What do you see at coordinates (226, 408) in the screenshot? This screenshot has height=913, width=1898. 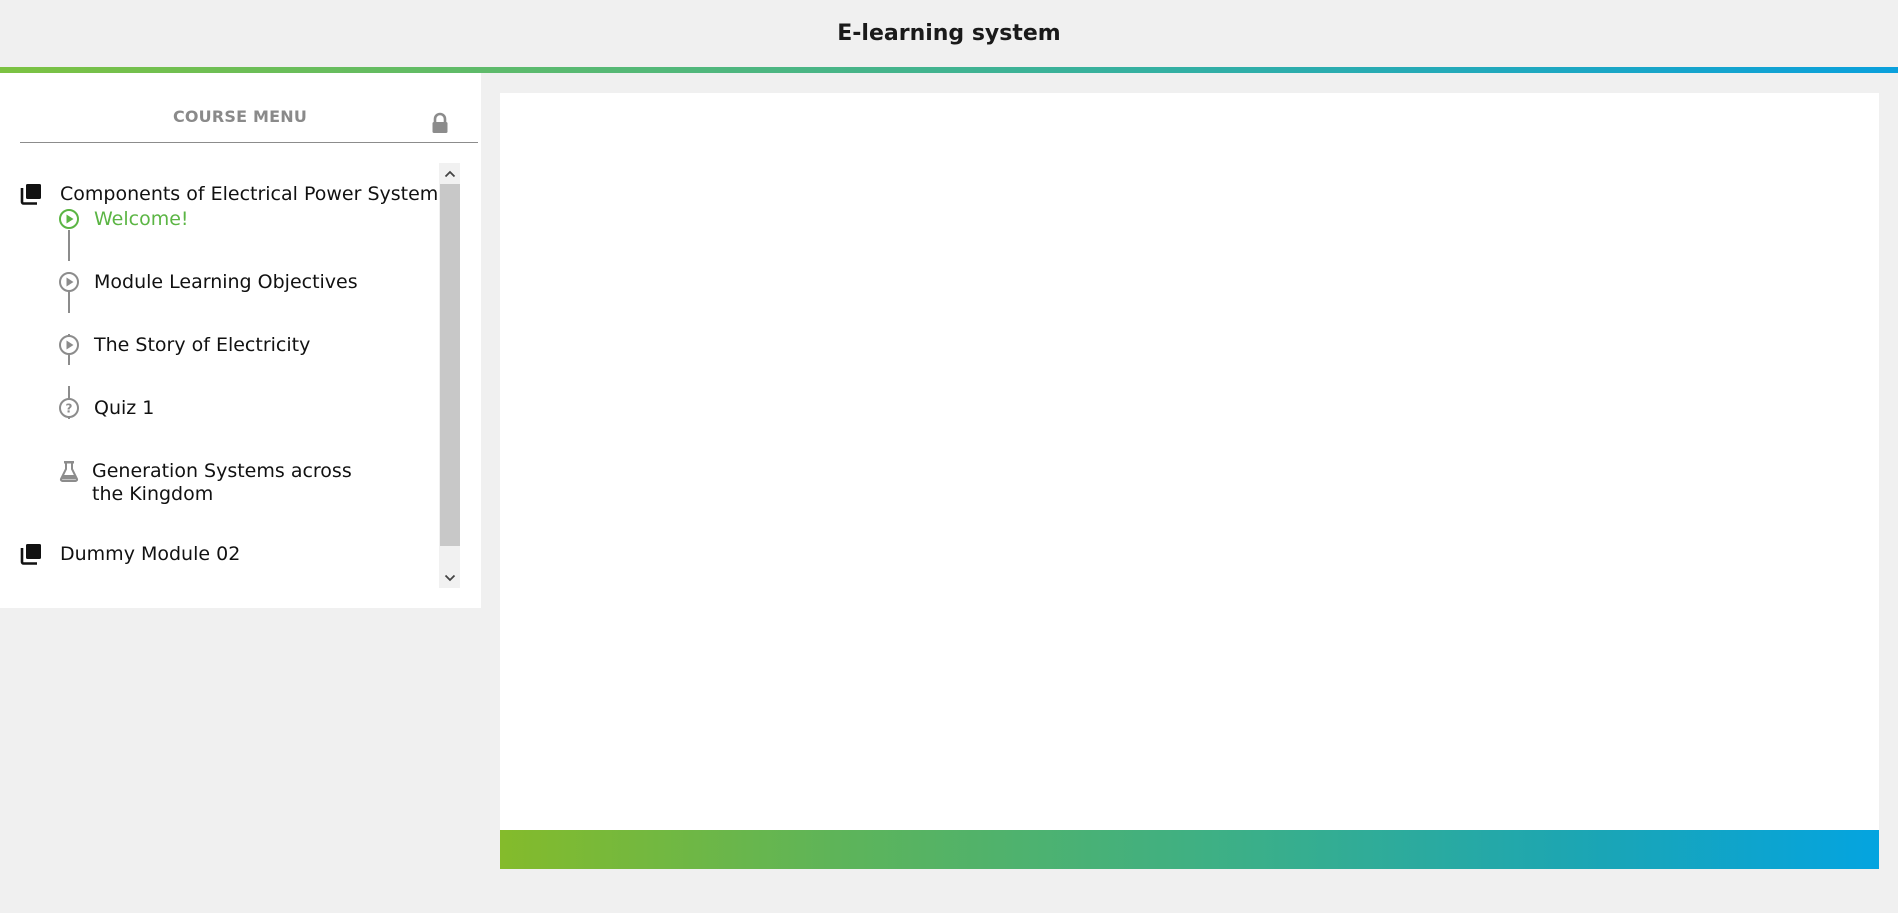 I see `lesson-item-quiz-1: ? Quiz 1` at bounding box center [226, 408].